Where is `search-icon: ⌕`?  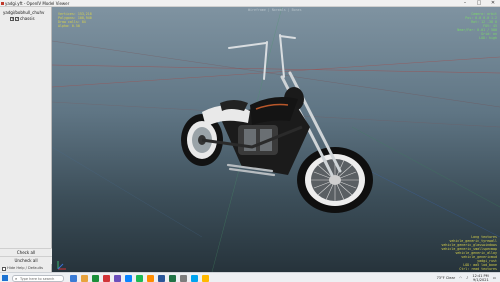 search-icon: ⌕ is located at coordinates (16, 278).